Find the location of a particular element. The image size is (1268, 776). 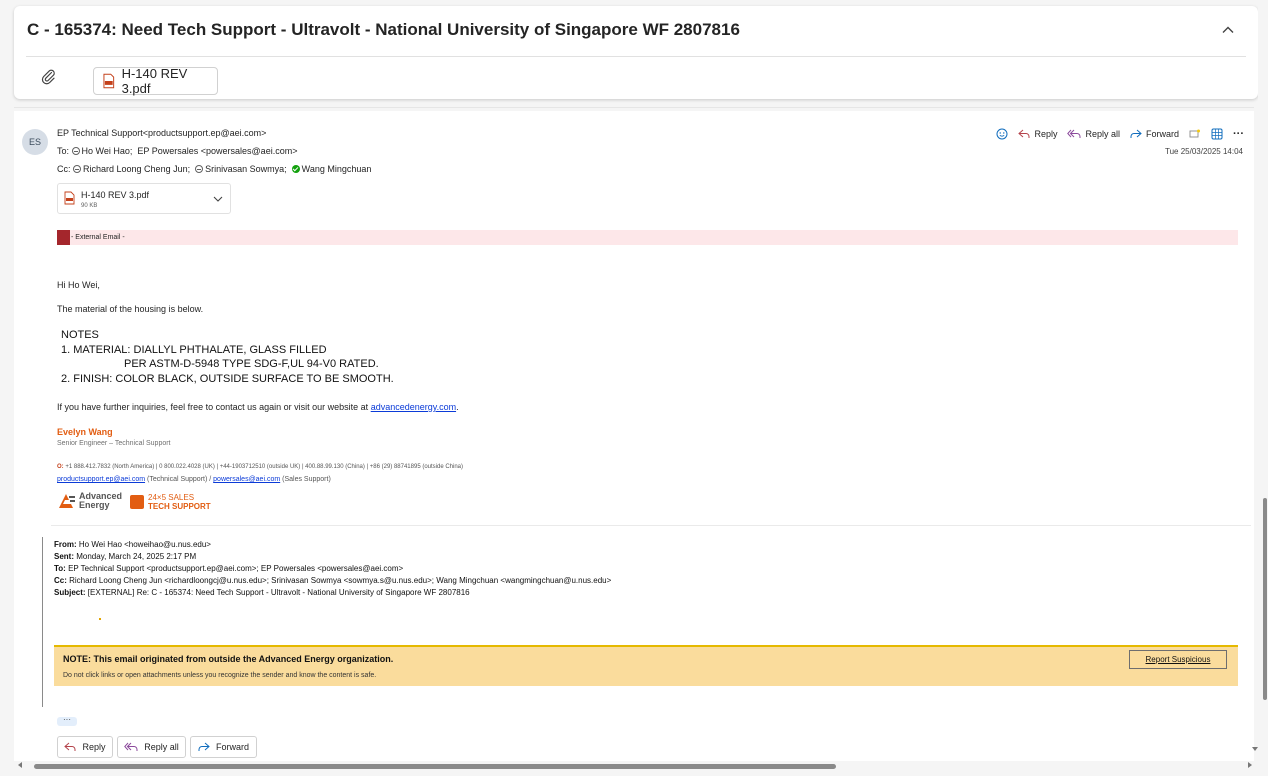

to-recipient-1: Ho Wei Hao; is located at coordinates (107, 151).